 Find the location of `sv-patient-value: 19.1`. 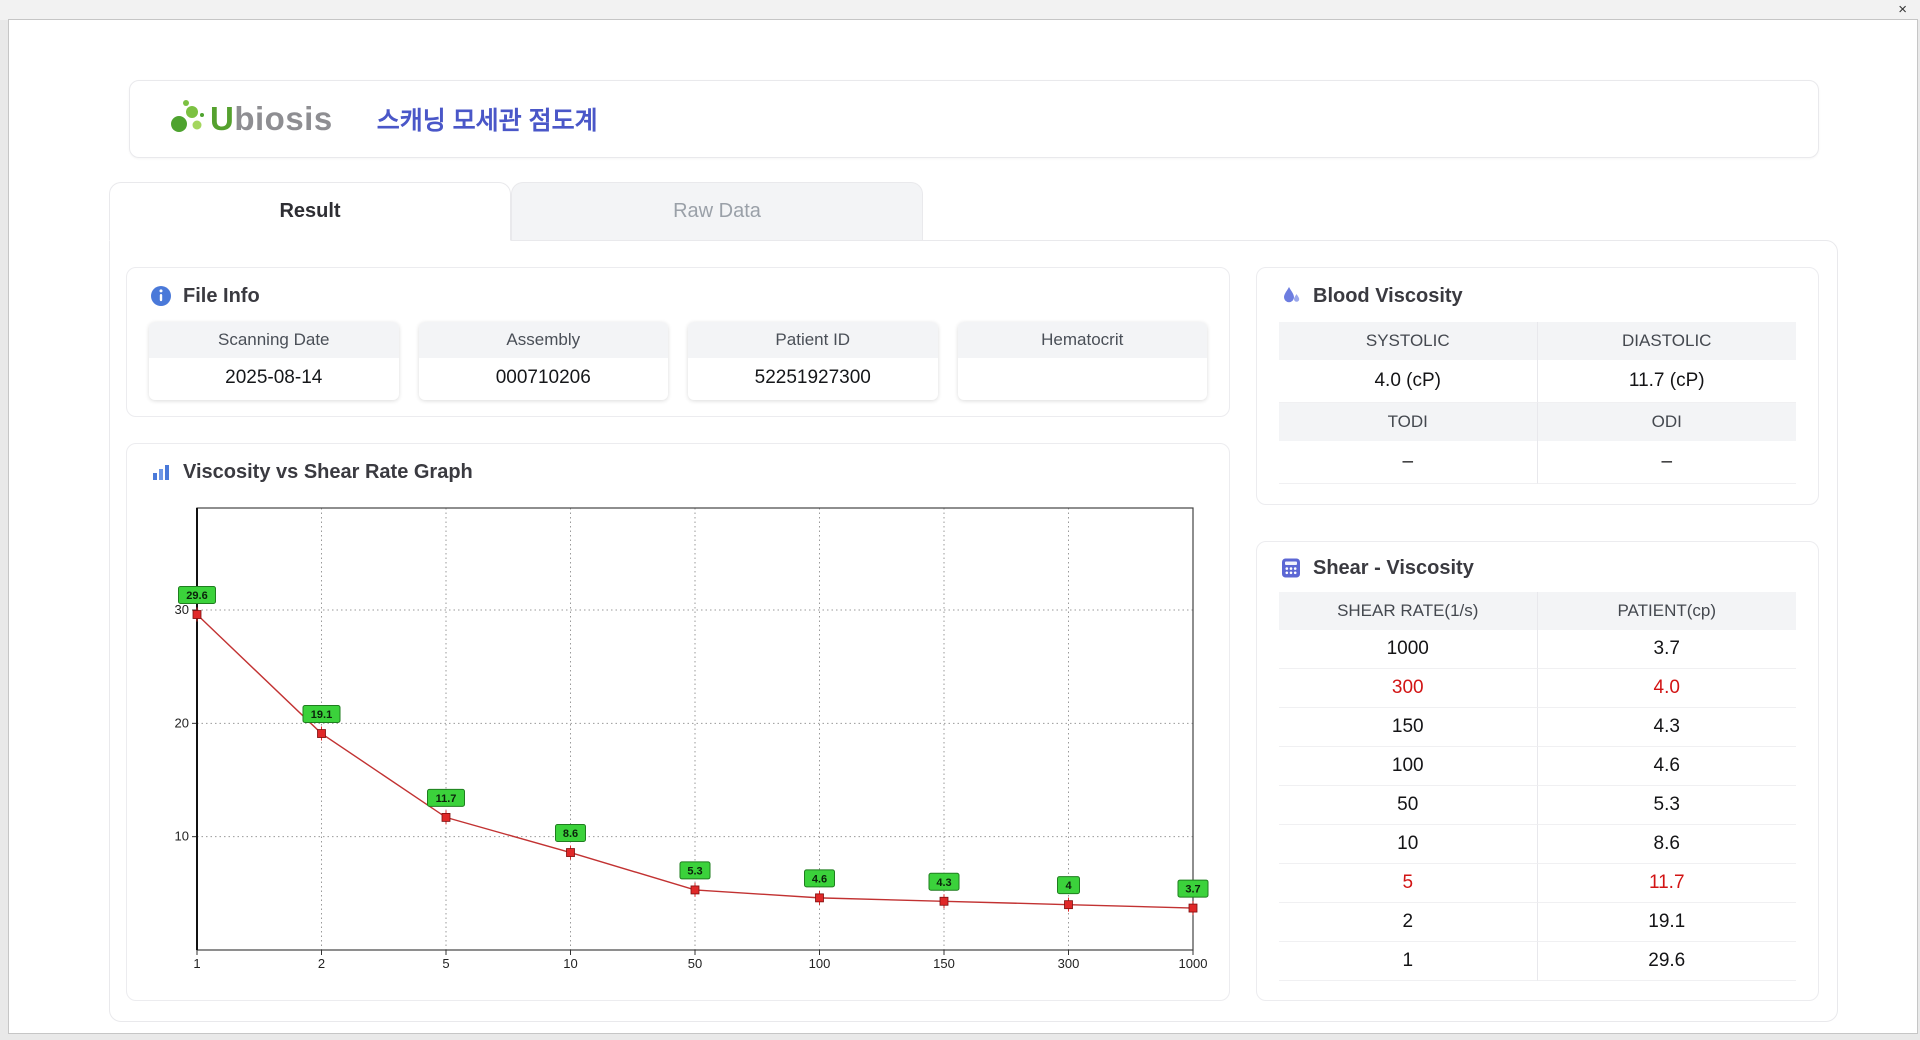

sv-patient-value: 19.1 is located at coordinates (1666, 922).